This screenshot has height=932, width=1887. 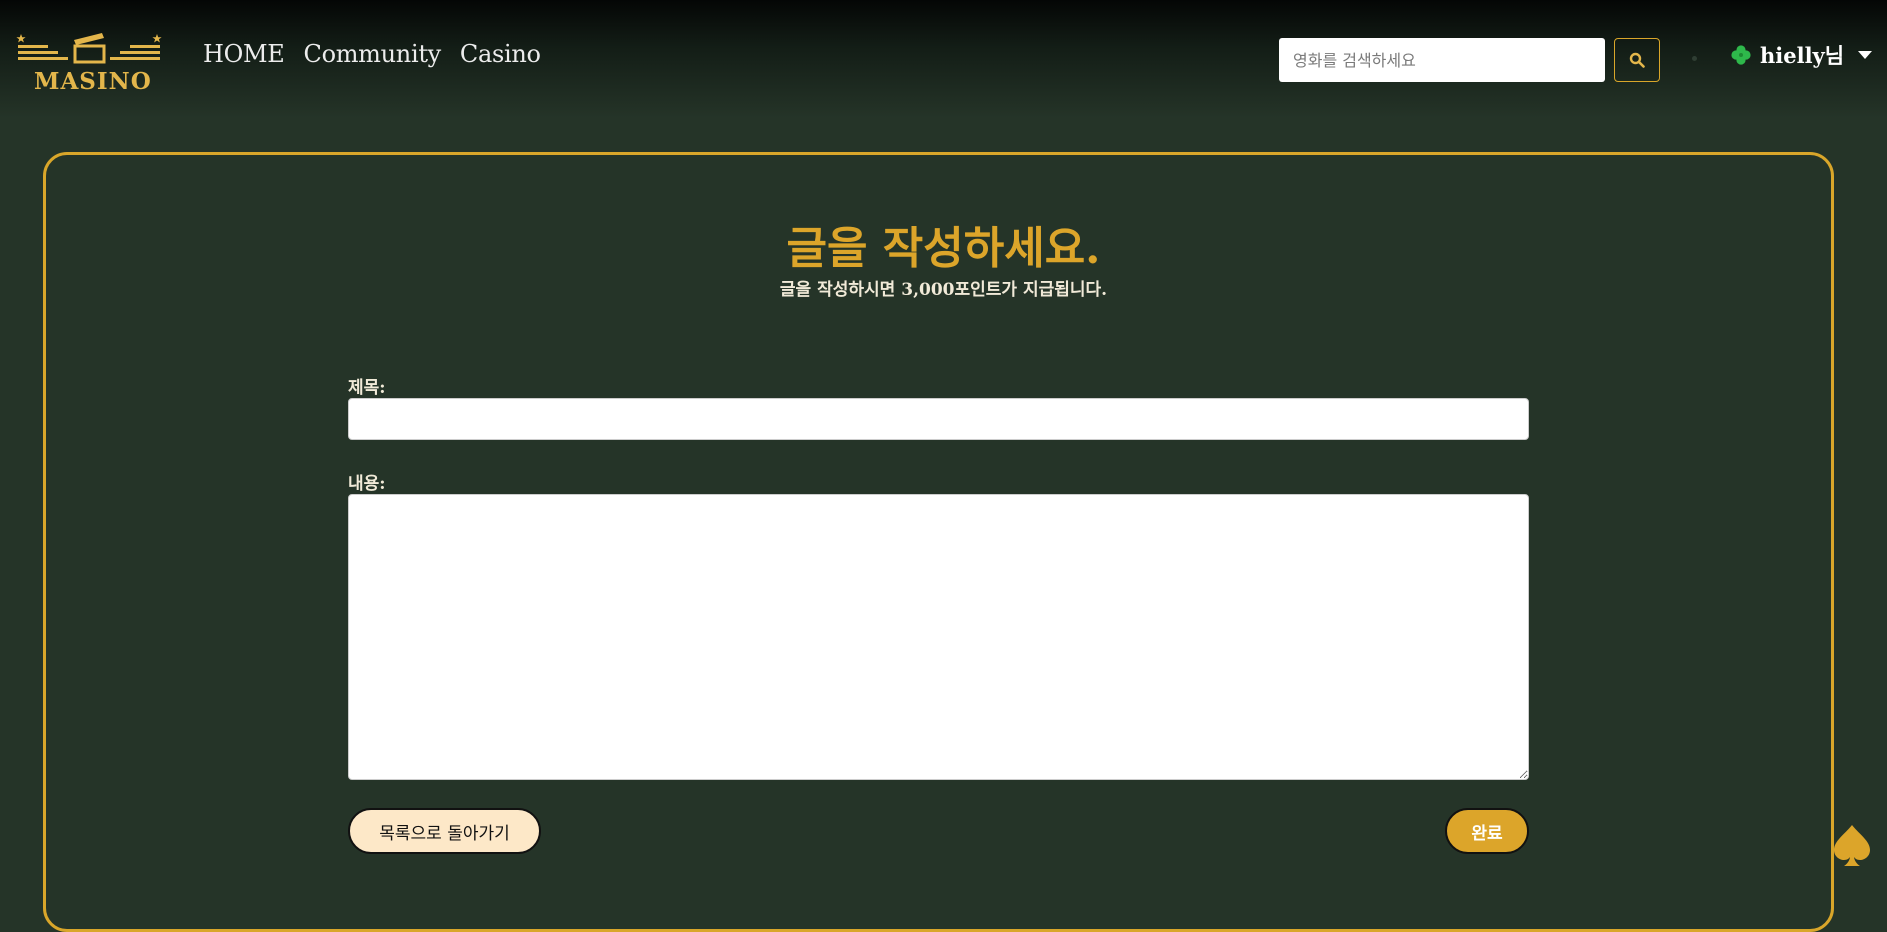 What do you see at coordinates (500, 54) in the screenshot?
I see `nav-casino: Casino` at bounding box center [500, 54].